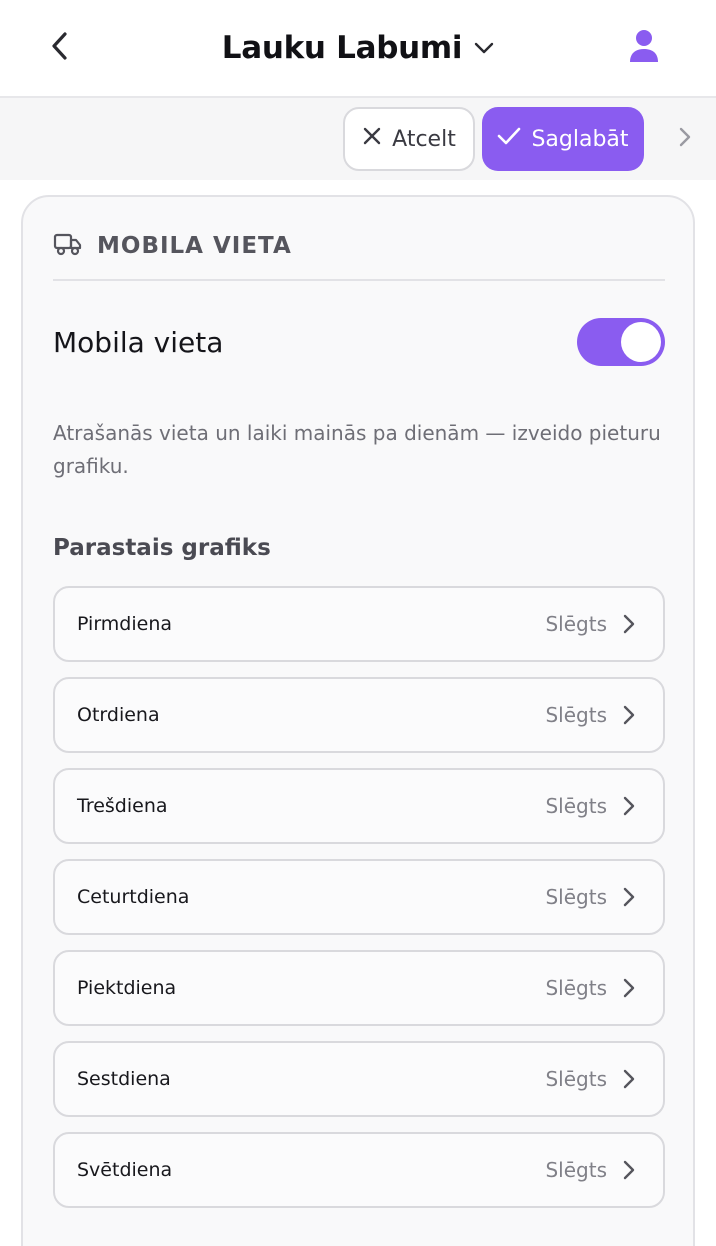 This screenshot has height=1246, width=716. I want to click on user-icon, so click(644, 48).